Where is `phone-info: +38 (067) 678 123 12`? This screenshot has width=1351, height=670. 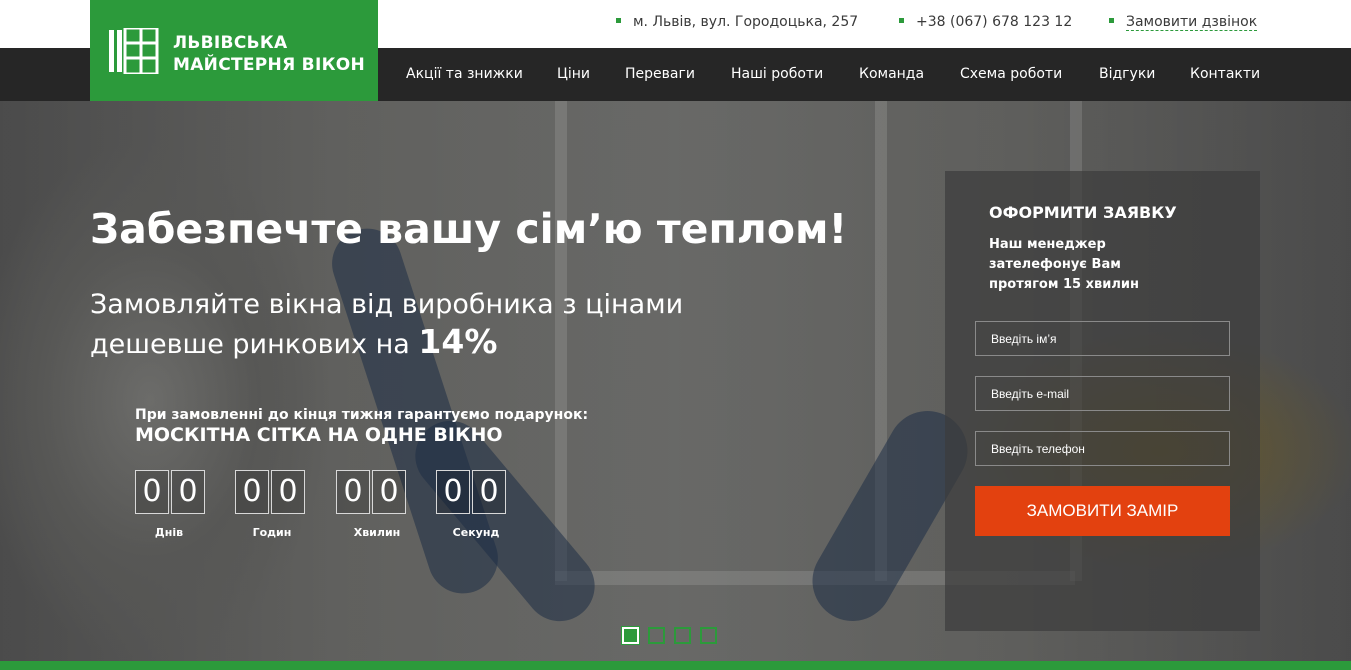 phone-info: +38 (067) 678 123 12 is located at coordinates (985, 22).